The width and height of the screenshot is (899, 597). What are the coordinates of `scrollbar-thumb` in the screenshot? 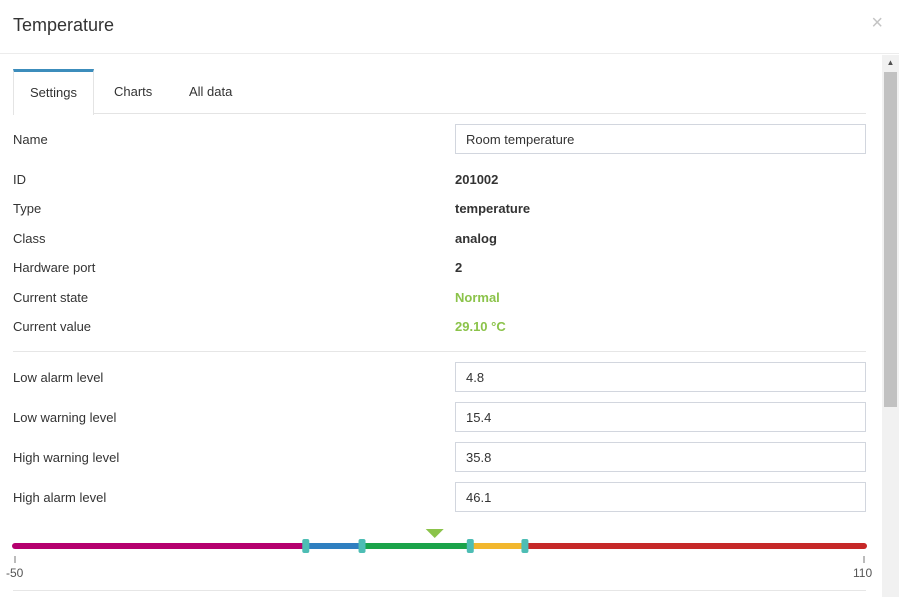 It's located at (890, 239).